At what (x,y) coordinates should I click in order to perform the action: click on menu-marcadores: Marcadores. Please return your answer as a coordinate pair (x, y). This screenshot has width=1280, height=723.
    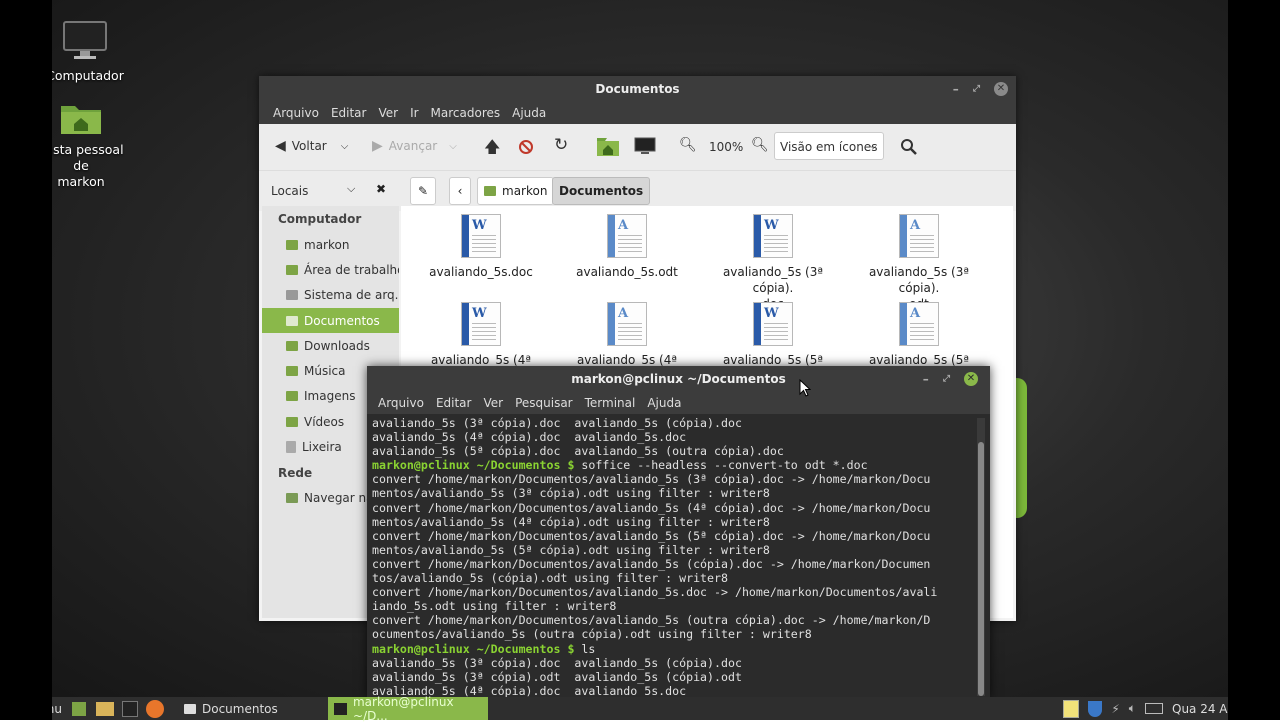
    Looking at the image, I should click on (466, 113).